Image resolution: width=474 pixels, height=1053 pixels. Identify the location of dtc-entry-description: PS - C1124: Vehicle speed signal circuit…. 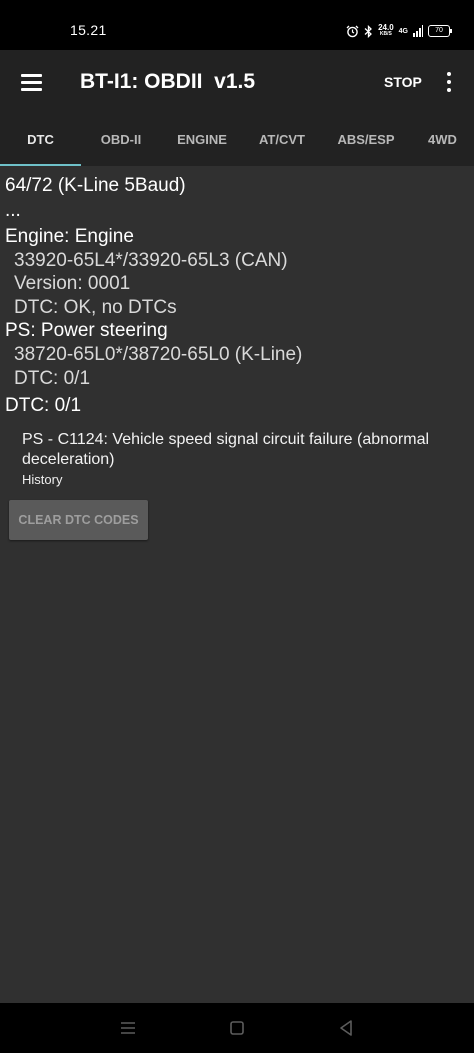
(226, 449).